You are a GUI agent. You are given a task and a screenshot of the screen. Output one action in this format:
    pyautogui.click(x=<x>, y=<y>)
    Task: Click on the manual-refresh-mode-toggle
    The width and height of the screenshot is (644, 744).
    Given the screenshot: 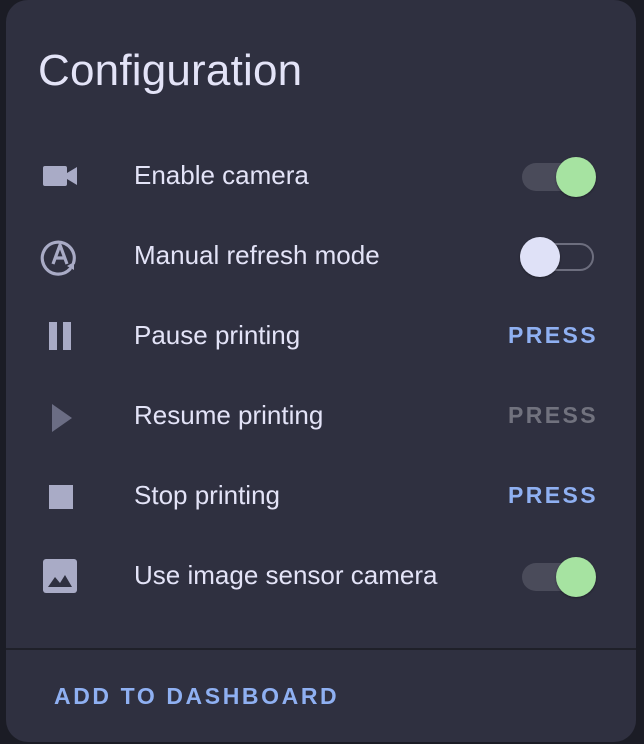 What is the action you would take?
    pyautogui.click(x=558, y=257)
    